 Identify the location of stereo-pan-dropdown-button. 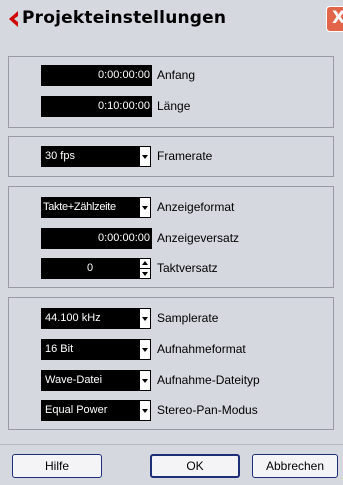
(145, 410).